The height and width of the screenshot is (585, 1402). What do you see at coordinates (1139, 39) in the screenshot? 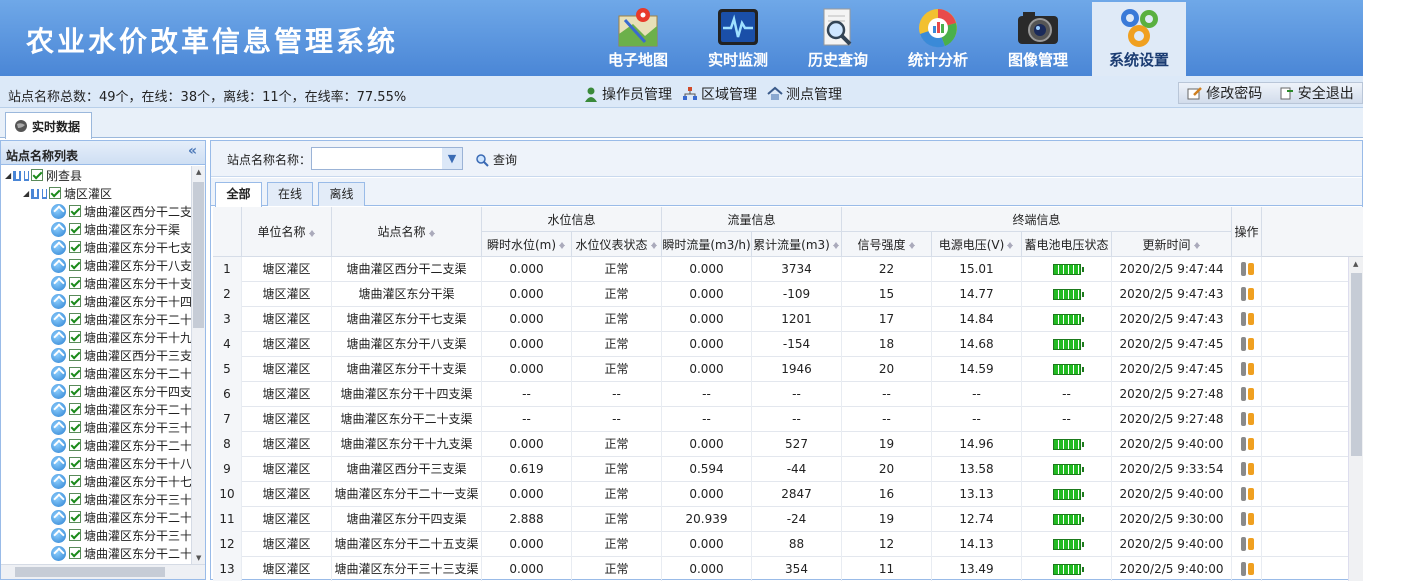
I see `nav-system-settings: 系统设置` at bounding box center [1139, 39].